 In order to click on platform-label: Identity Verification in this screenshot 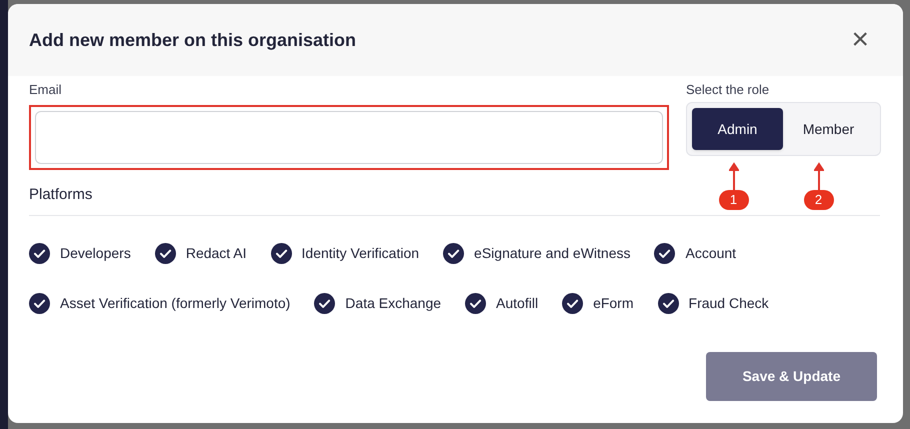, I will do `click(361, 253)`.